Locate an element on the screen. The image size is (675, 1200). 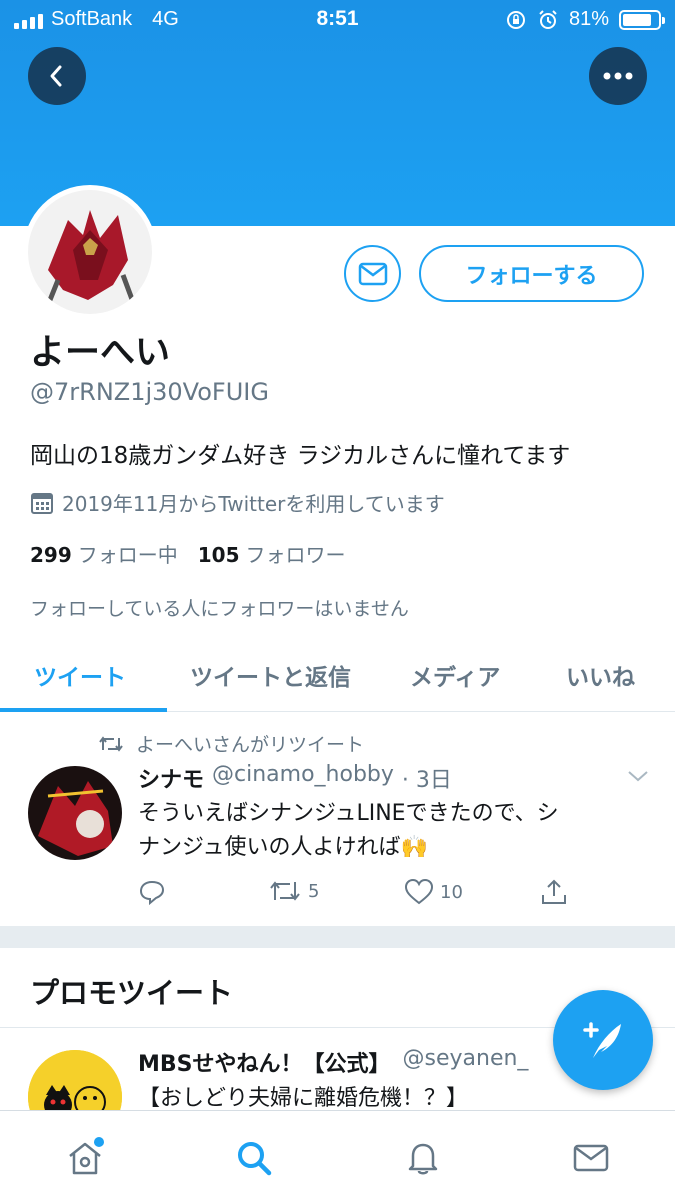
promo-author-name: MBSせやねん！【公式】 is located at coordinates (264, 1062).